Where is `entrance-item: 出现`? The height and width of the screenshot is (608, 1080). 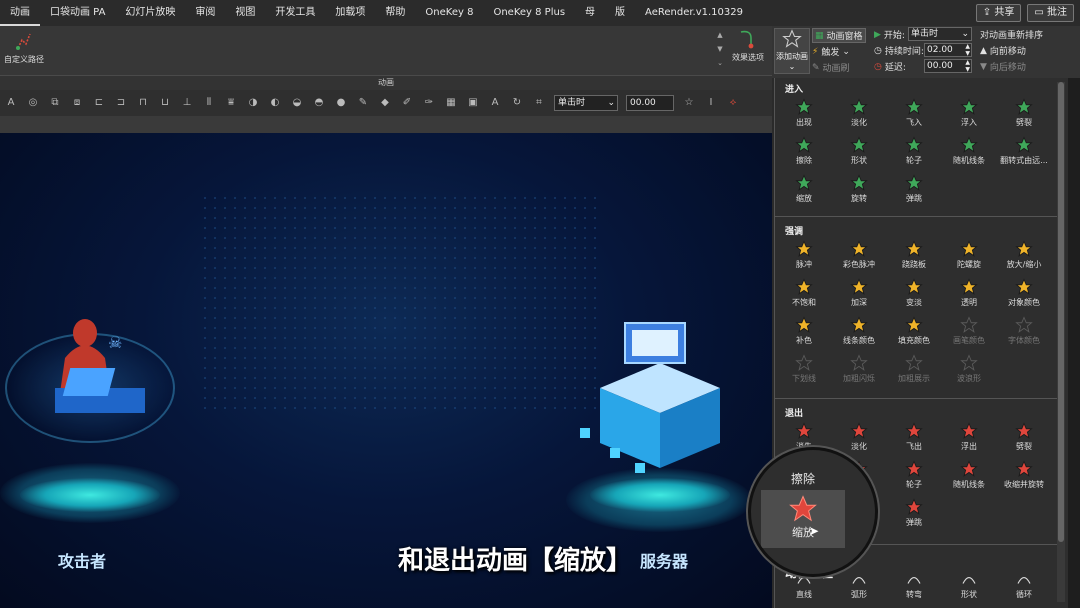
entrance-item: 出现 is located at coordinates (804, 115).